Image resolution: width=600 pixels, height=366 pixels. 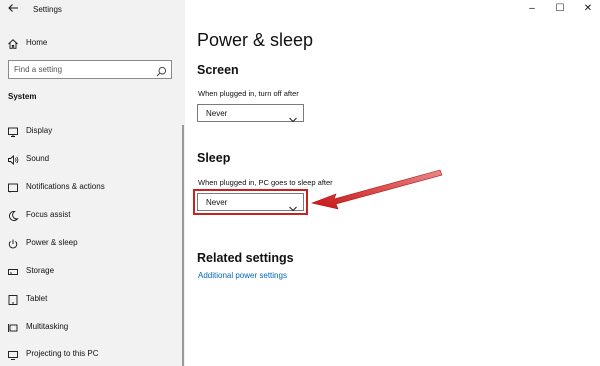 What do you see at coordinates (532, 9) in the screenshot?
I see `minimize-button: –` at bounding box center [532, 9].